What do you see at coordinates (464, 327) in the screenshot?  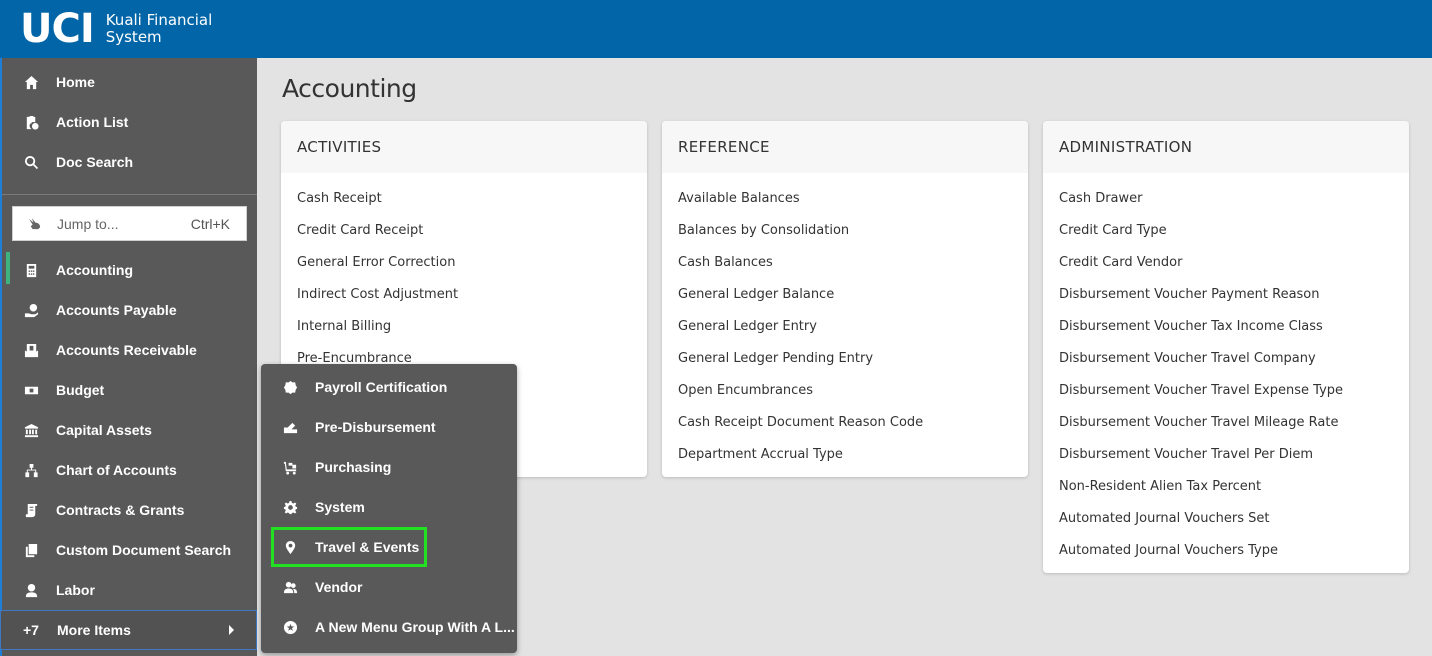 I see `card-link: Internal Billing` at bounding box center [464, 327].